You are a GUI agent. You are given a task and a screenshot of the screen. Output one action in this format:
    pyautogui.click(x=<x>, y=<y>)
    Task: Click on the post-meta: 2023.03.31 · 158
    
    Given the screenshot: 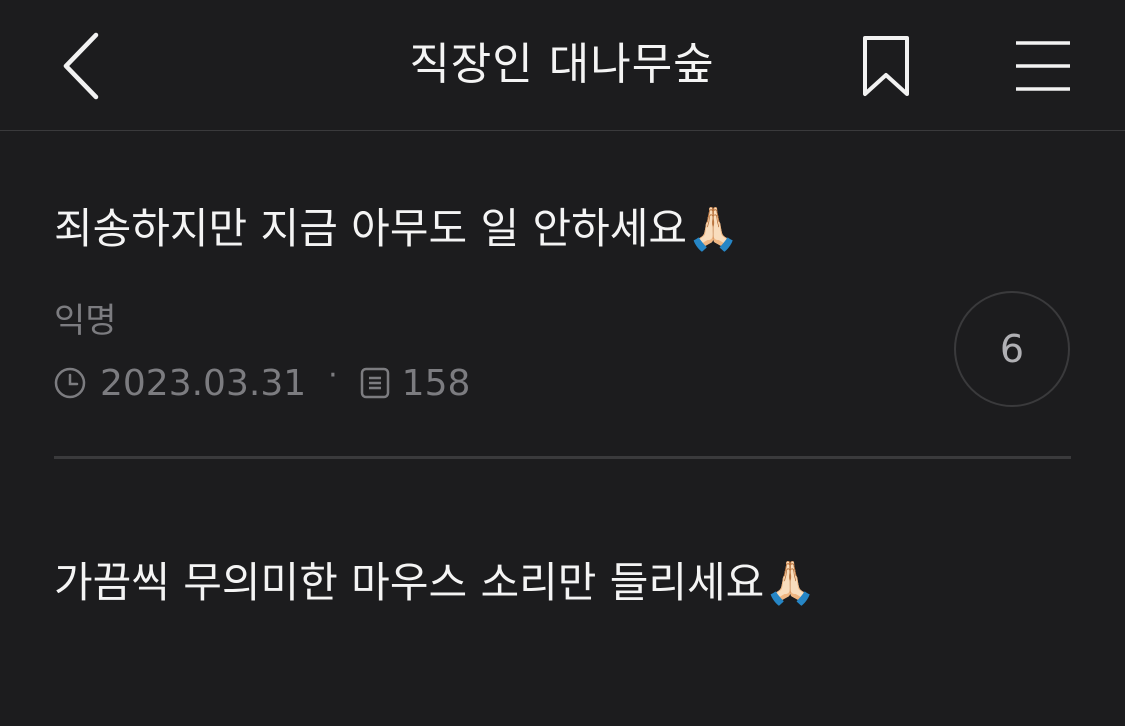 What is the action you would take?
    pyautogui.click(x=262, y=383)
    